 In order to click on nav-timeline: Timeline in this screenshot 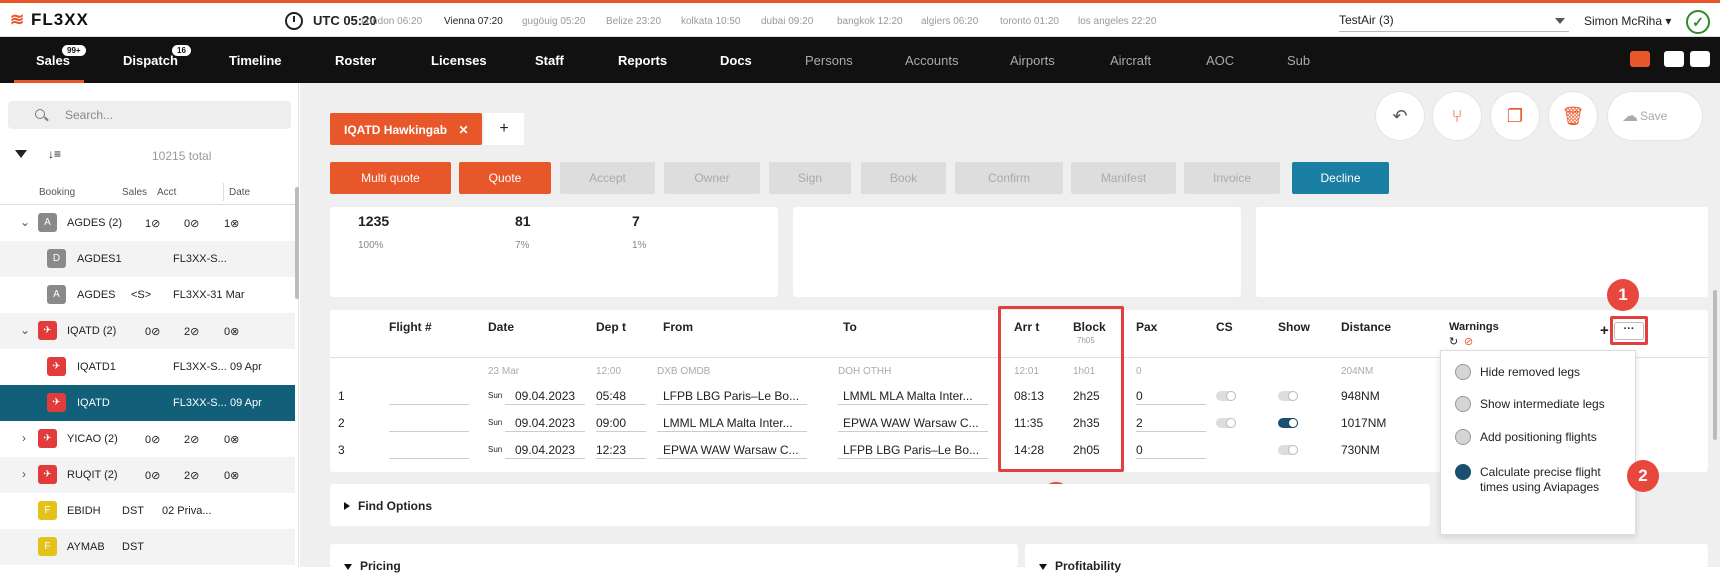, I will do `click(255, 60)`.